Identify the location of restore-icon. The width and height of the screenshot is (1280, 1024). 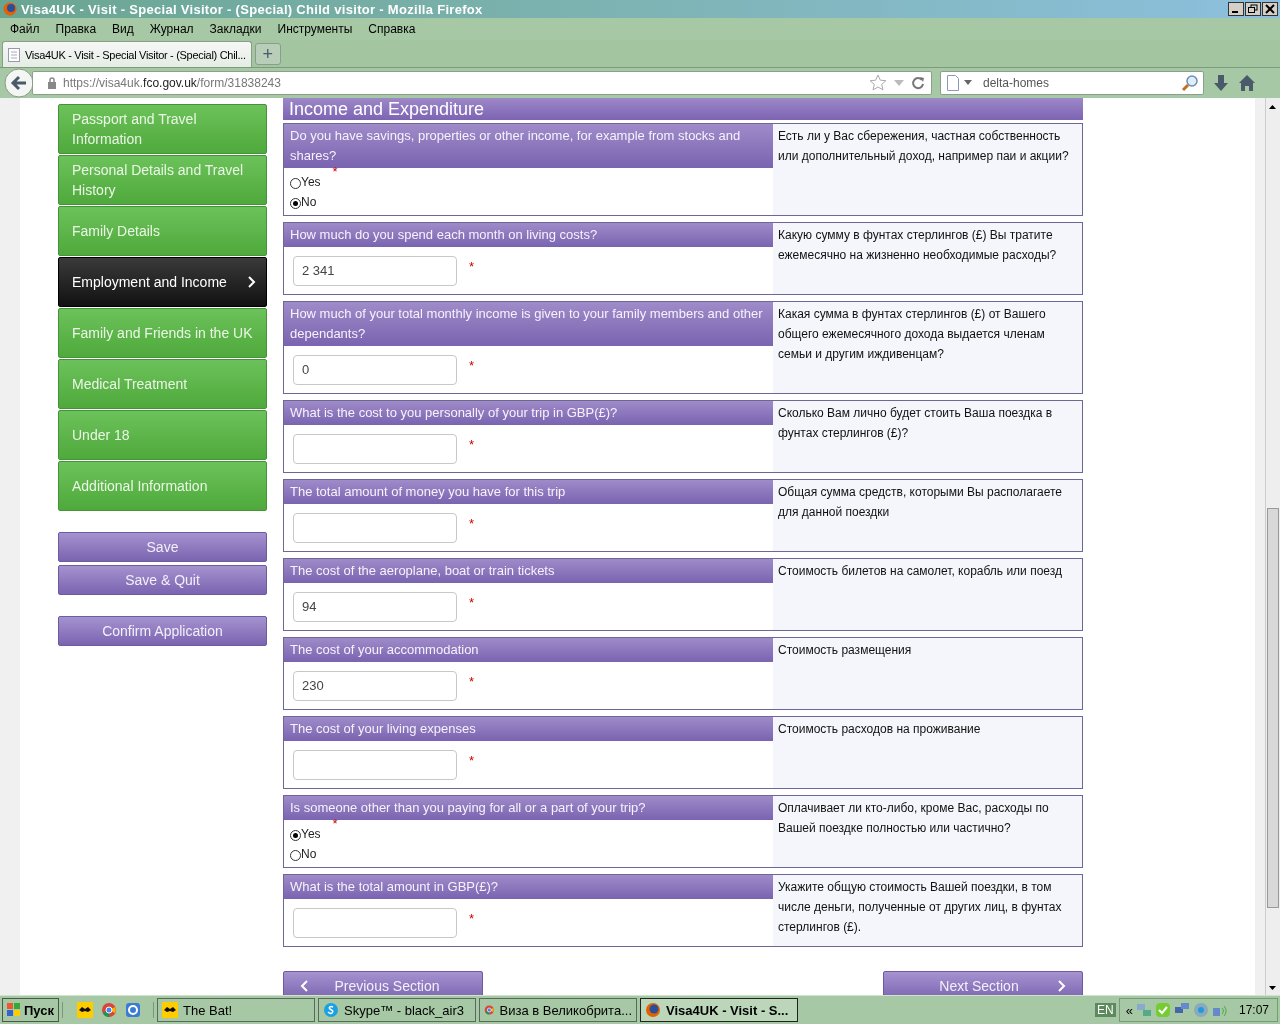
(1253, 9).